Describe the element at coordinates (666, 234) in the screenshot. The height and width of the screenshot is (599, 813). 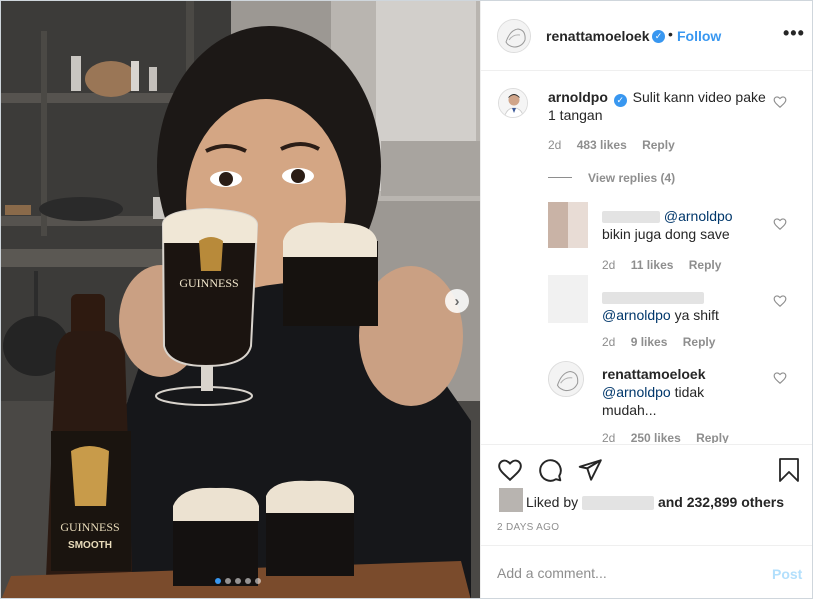
I see `comment-text: bikin juga dong save` at that location.